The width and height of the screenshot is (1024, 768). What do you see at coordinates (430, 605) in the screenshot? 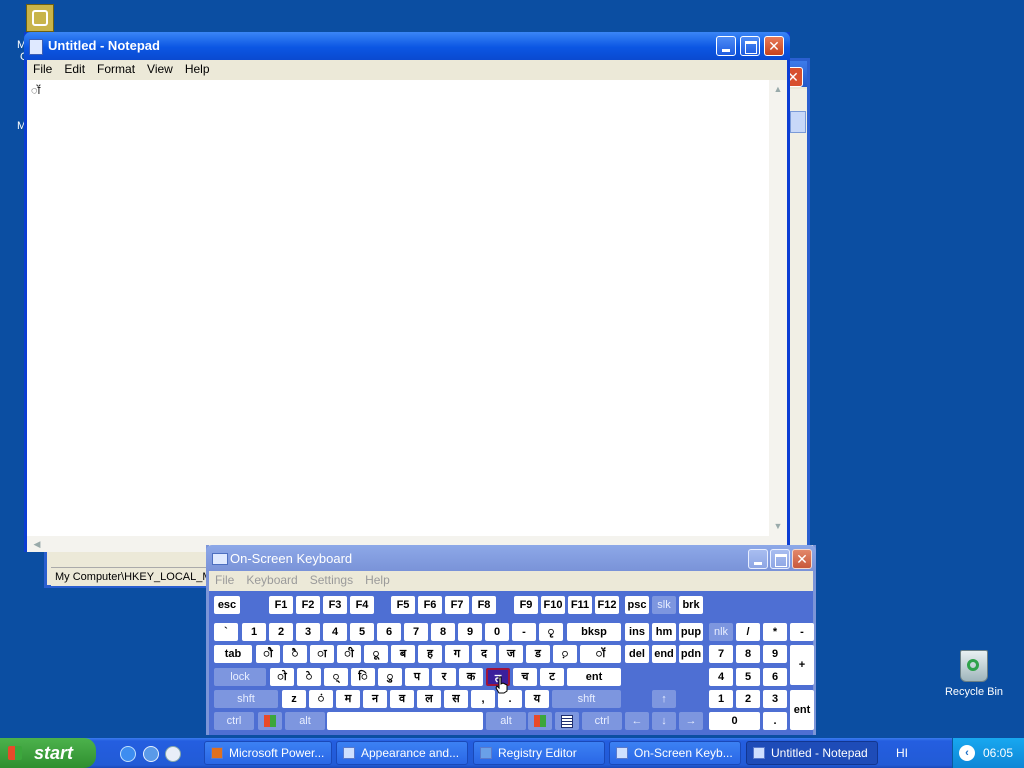
I see `key-f6: F6` at bounding box center [430, 605].